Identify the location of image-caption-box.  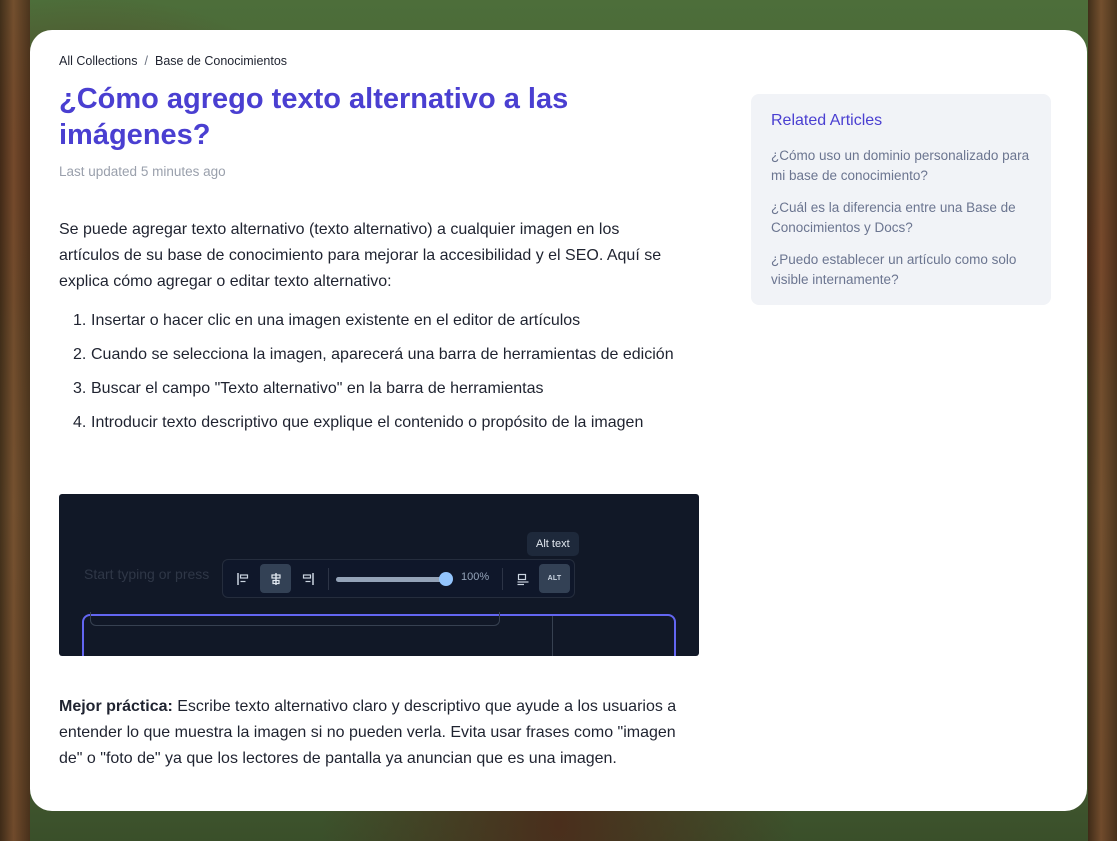
(295, 619).